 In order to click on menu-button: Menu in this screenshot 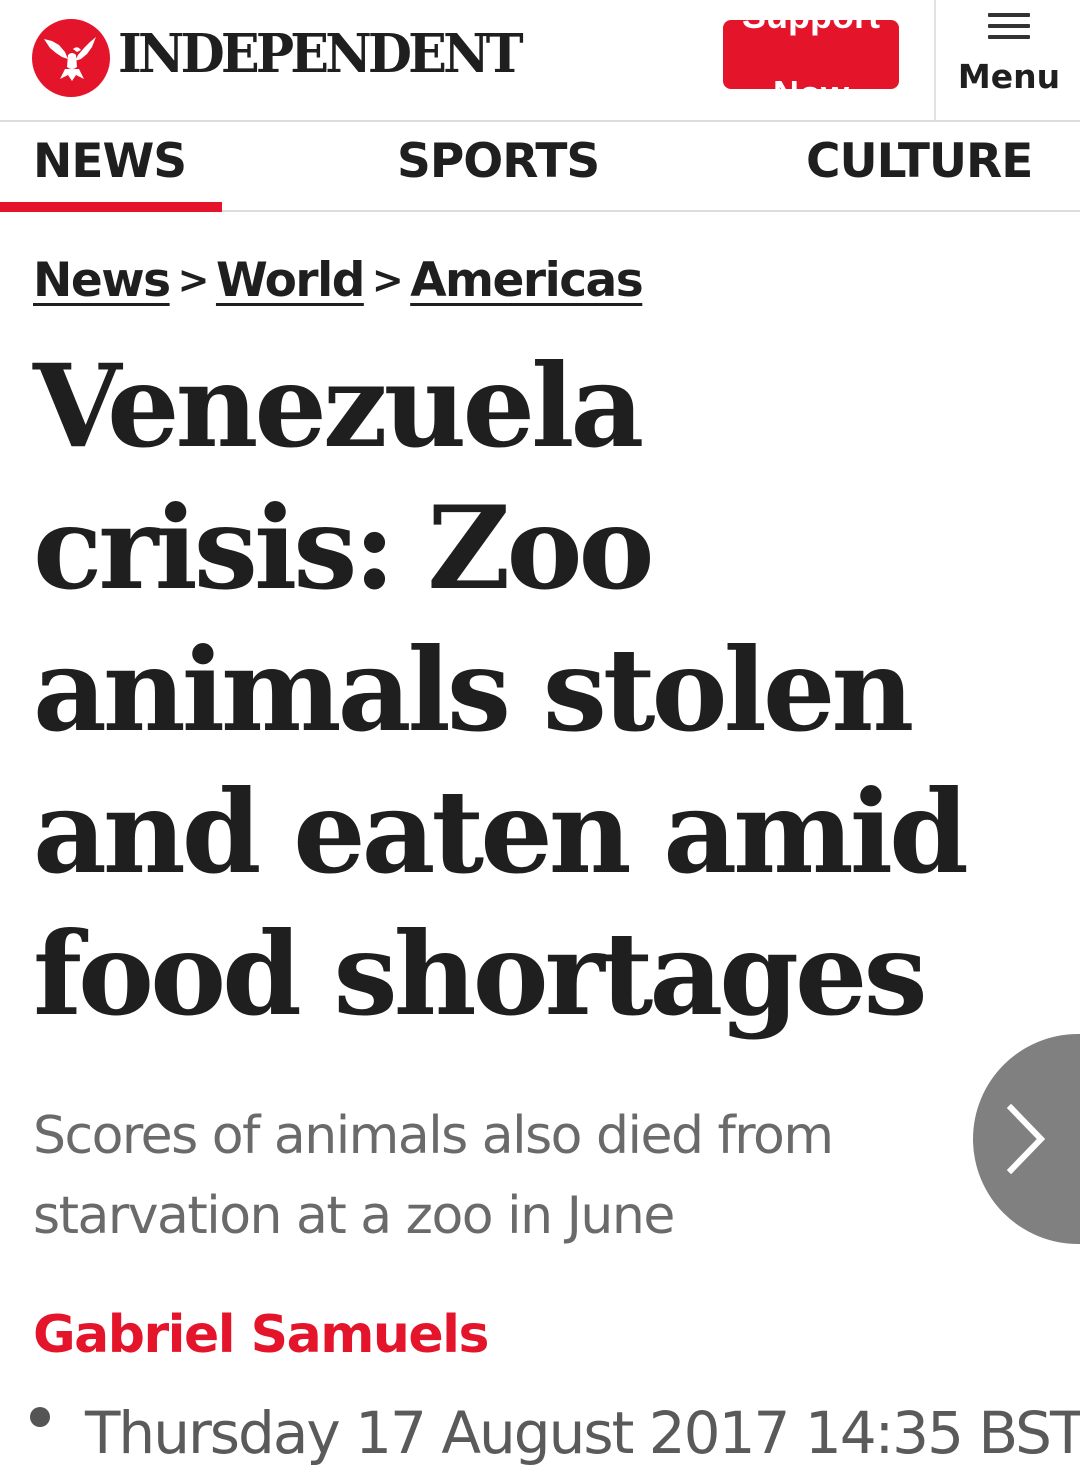, I will do `click(1009, 60)`.